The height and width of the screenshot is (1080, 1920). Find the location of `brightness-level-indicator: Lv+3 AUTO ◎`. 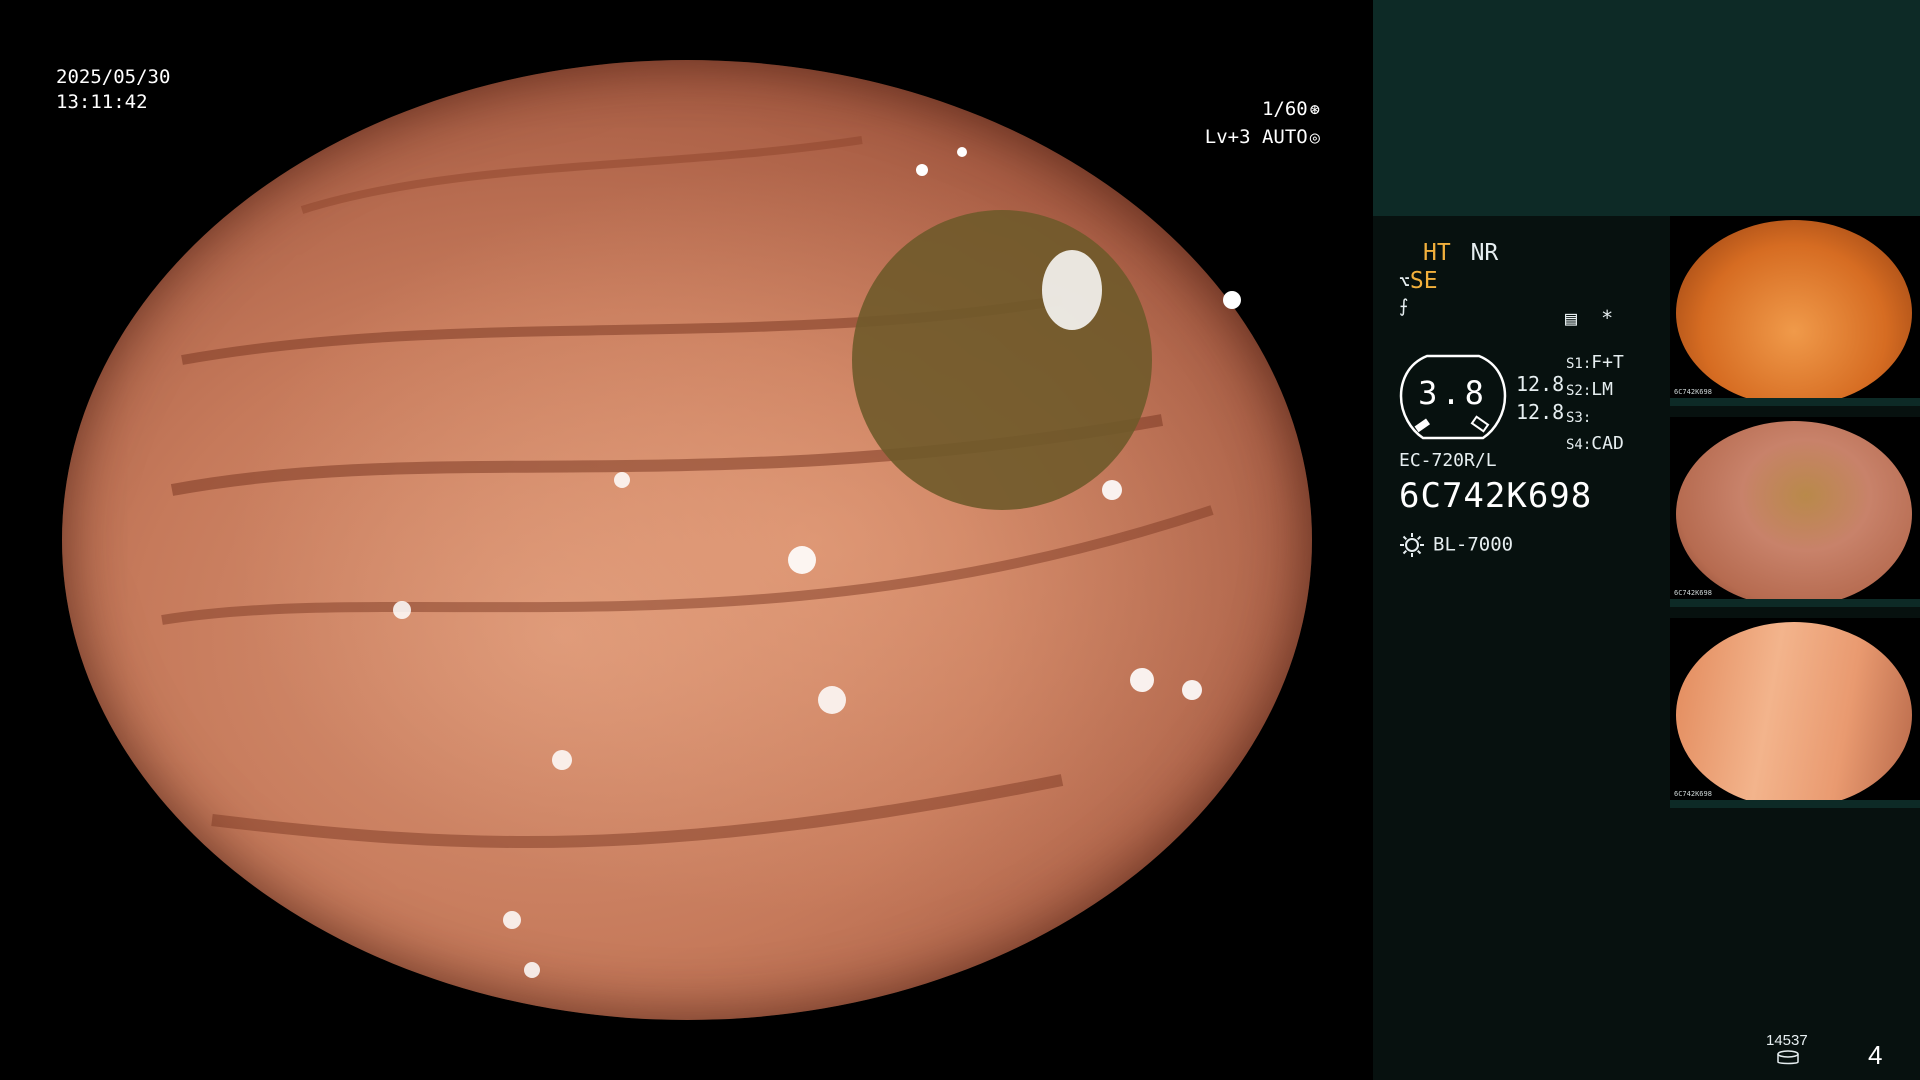

brightness-level-indicator: Lv+3 AUTO ◎ is located at coordinates (1240, 137).